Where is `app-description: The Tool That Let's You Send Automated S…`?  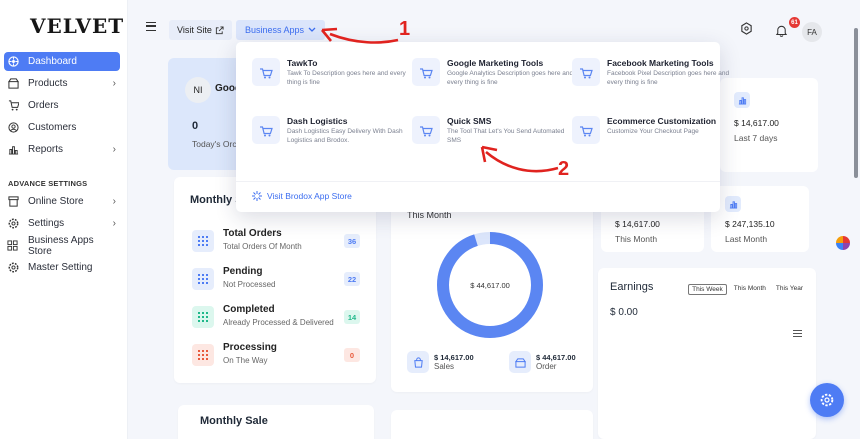 app-description: The Tool That Let's You Send Automated S… is located at coordinates (506, 136).